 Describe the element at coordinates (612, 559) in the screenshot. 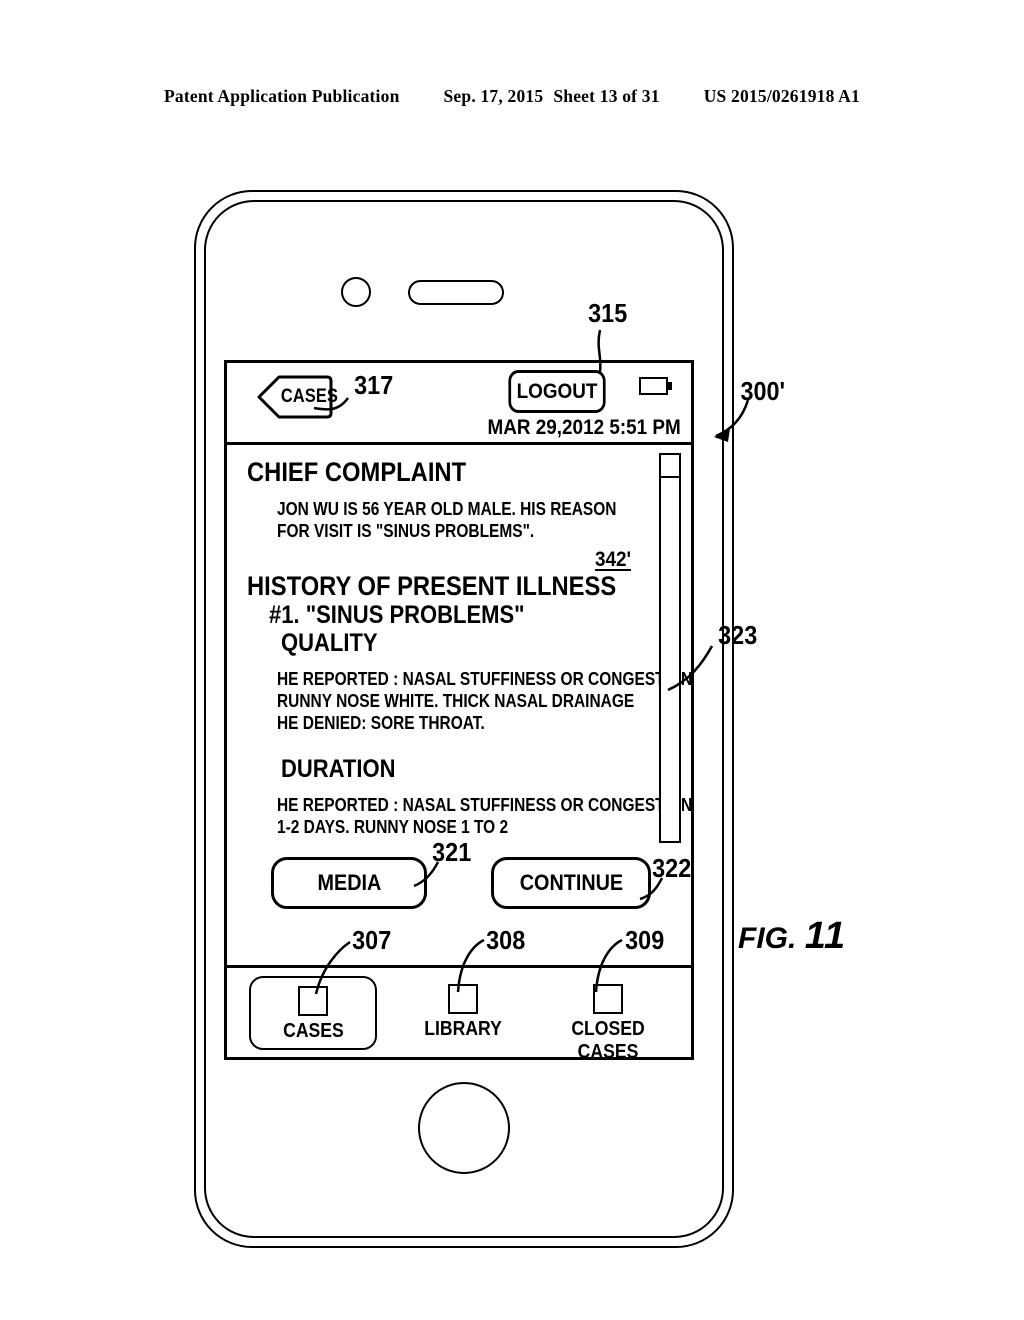

I see `reference-numeral-342: 342'` at that location.